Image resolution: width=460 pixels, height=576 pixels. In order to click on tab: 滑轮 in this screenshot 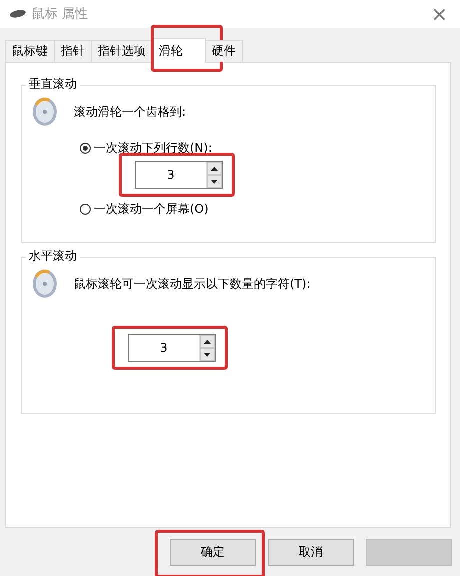, I will do `click(179, 50)`.